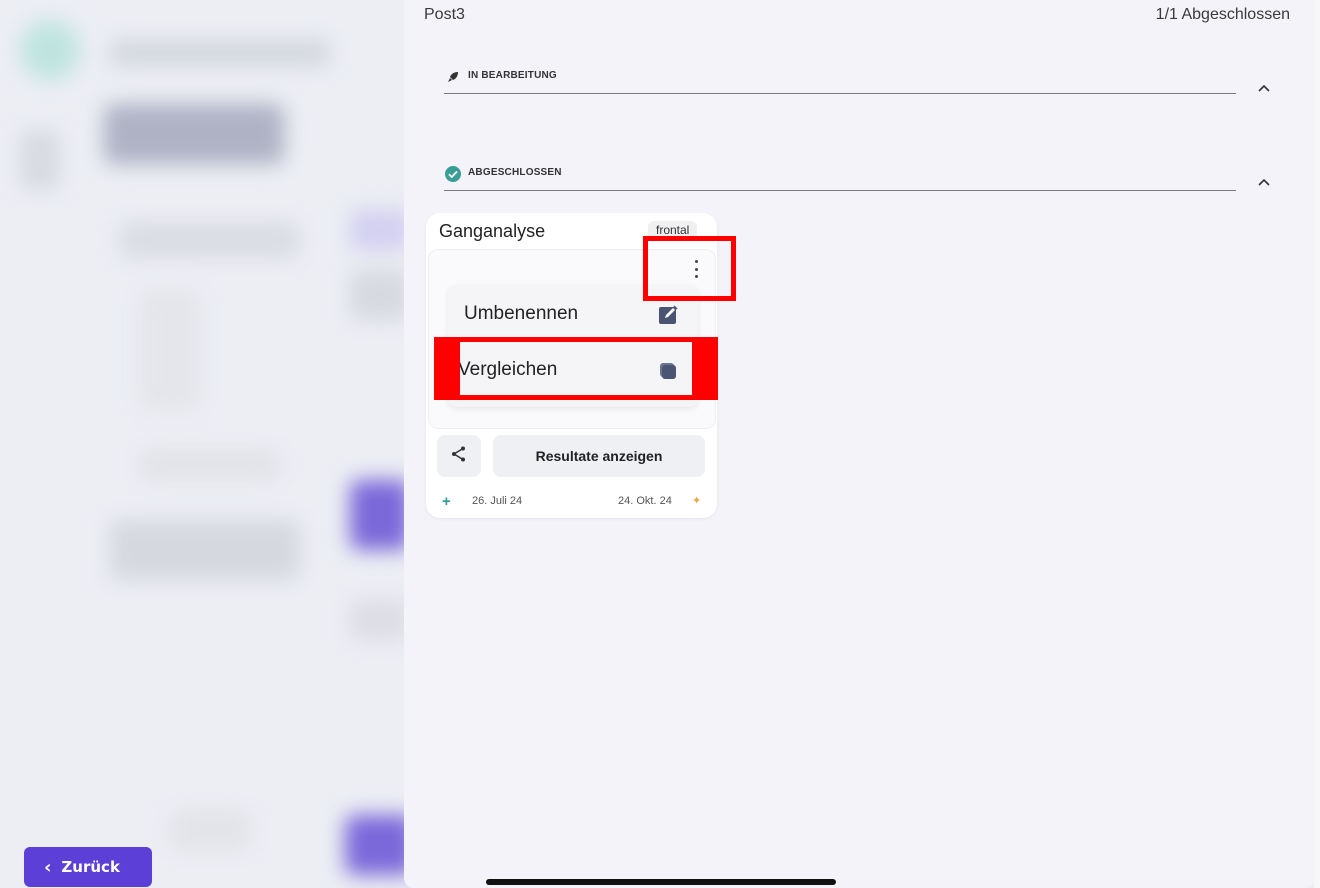 This screenshot has width=1320, height=888. I want to click on created-date: 26. Juli 24, so click(497, 501).